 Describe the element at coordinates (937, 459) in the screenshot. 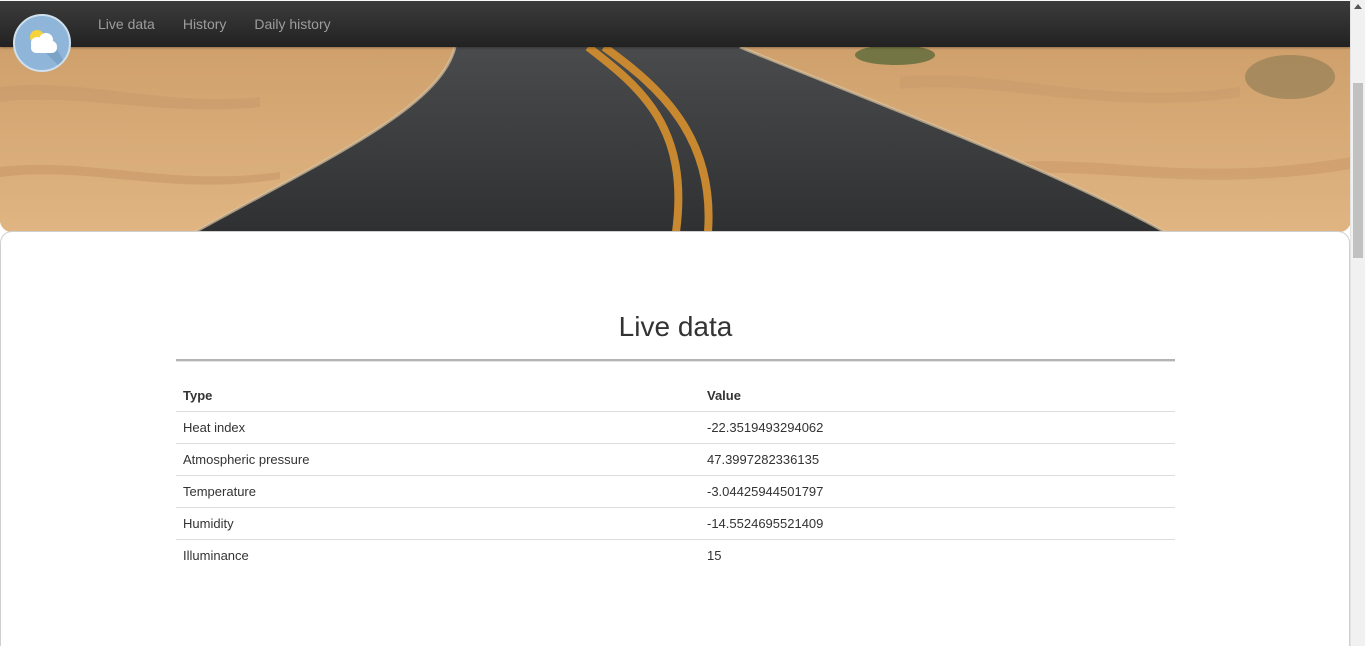

I see `cell-value: 47.3997282336135` at that location.